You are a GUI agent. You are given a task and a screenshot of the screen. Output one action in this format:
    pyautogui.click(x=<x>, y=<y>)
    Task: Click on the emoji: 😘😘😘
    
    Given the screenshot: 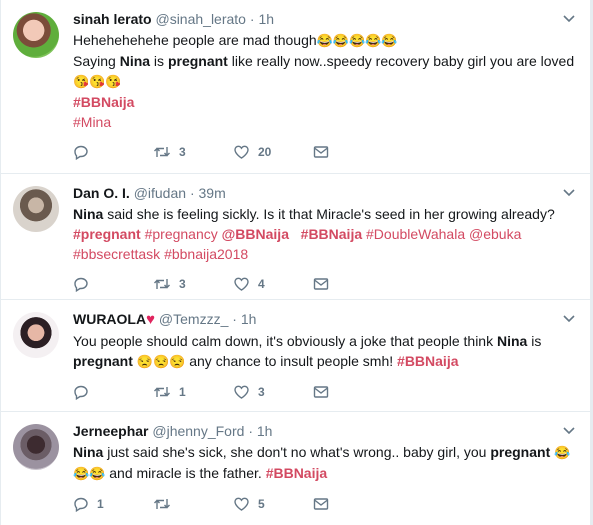 What is the action you would take?
    pyautogui.click(x=97, y=81)
    